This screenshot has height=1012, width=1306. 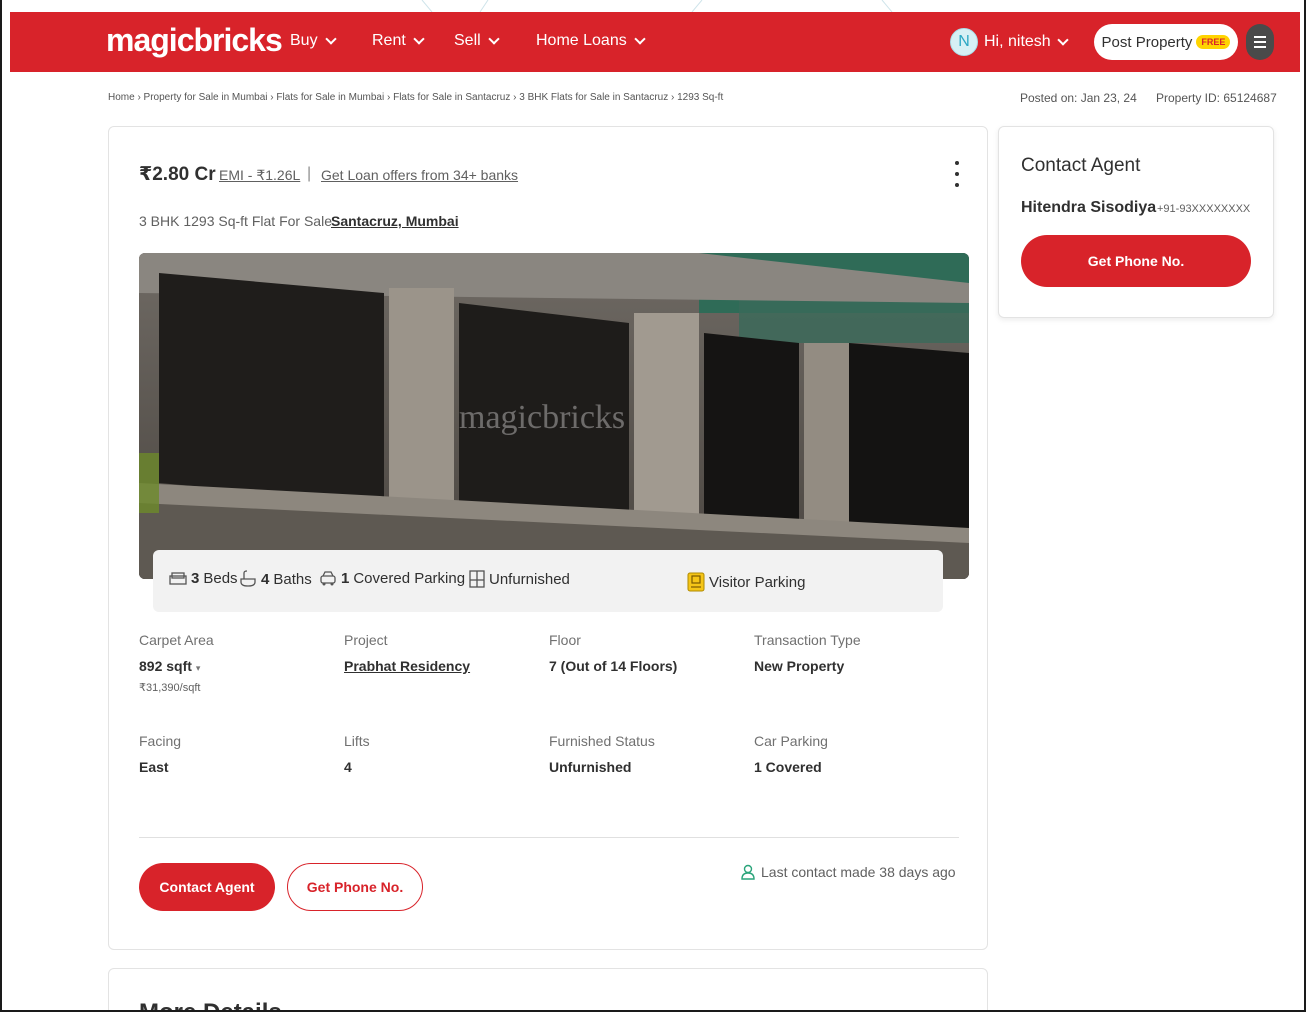 What do you see at coordinates (220, 578) in the screenshot?
I see `beds-label: Beds` at bounding box center [220, 578].